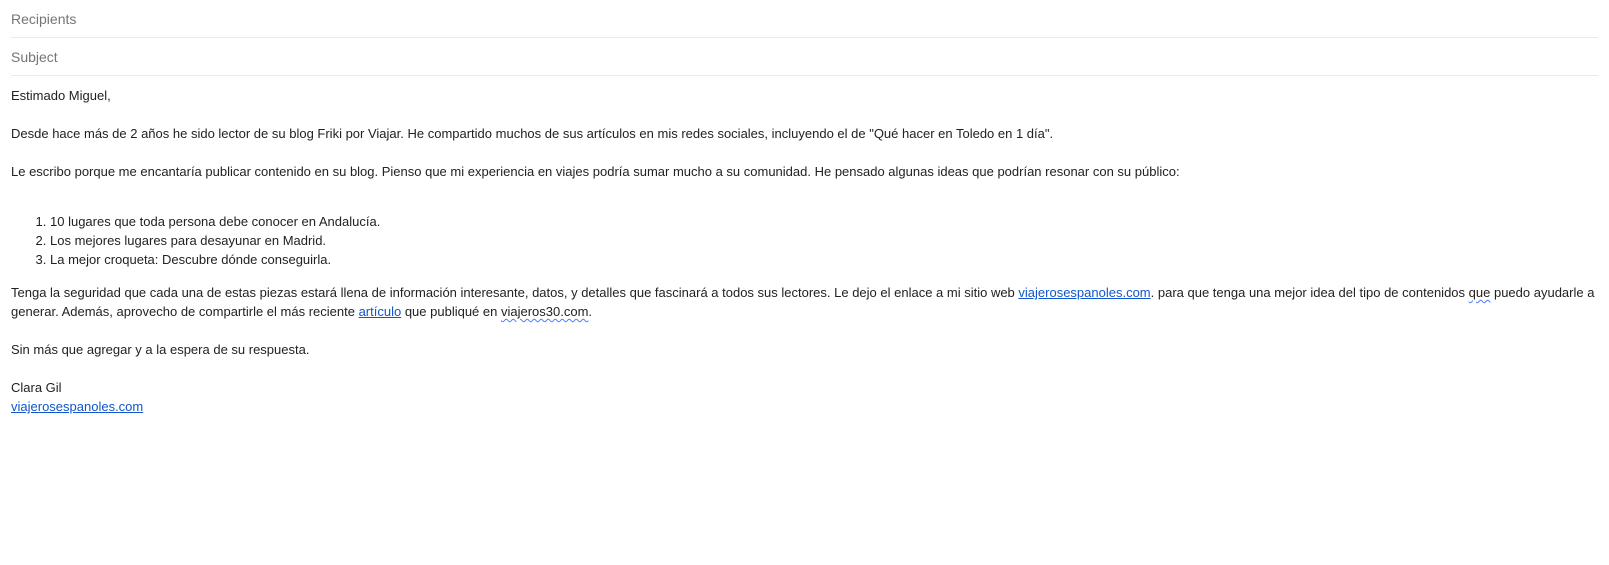  I want to click on article-link: artículo, so click(380, 311).